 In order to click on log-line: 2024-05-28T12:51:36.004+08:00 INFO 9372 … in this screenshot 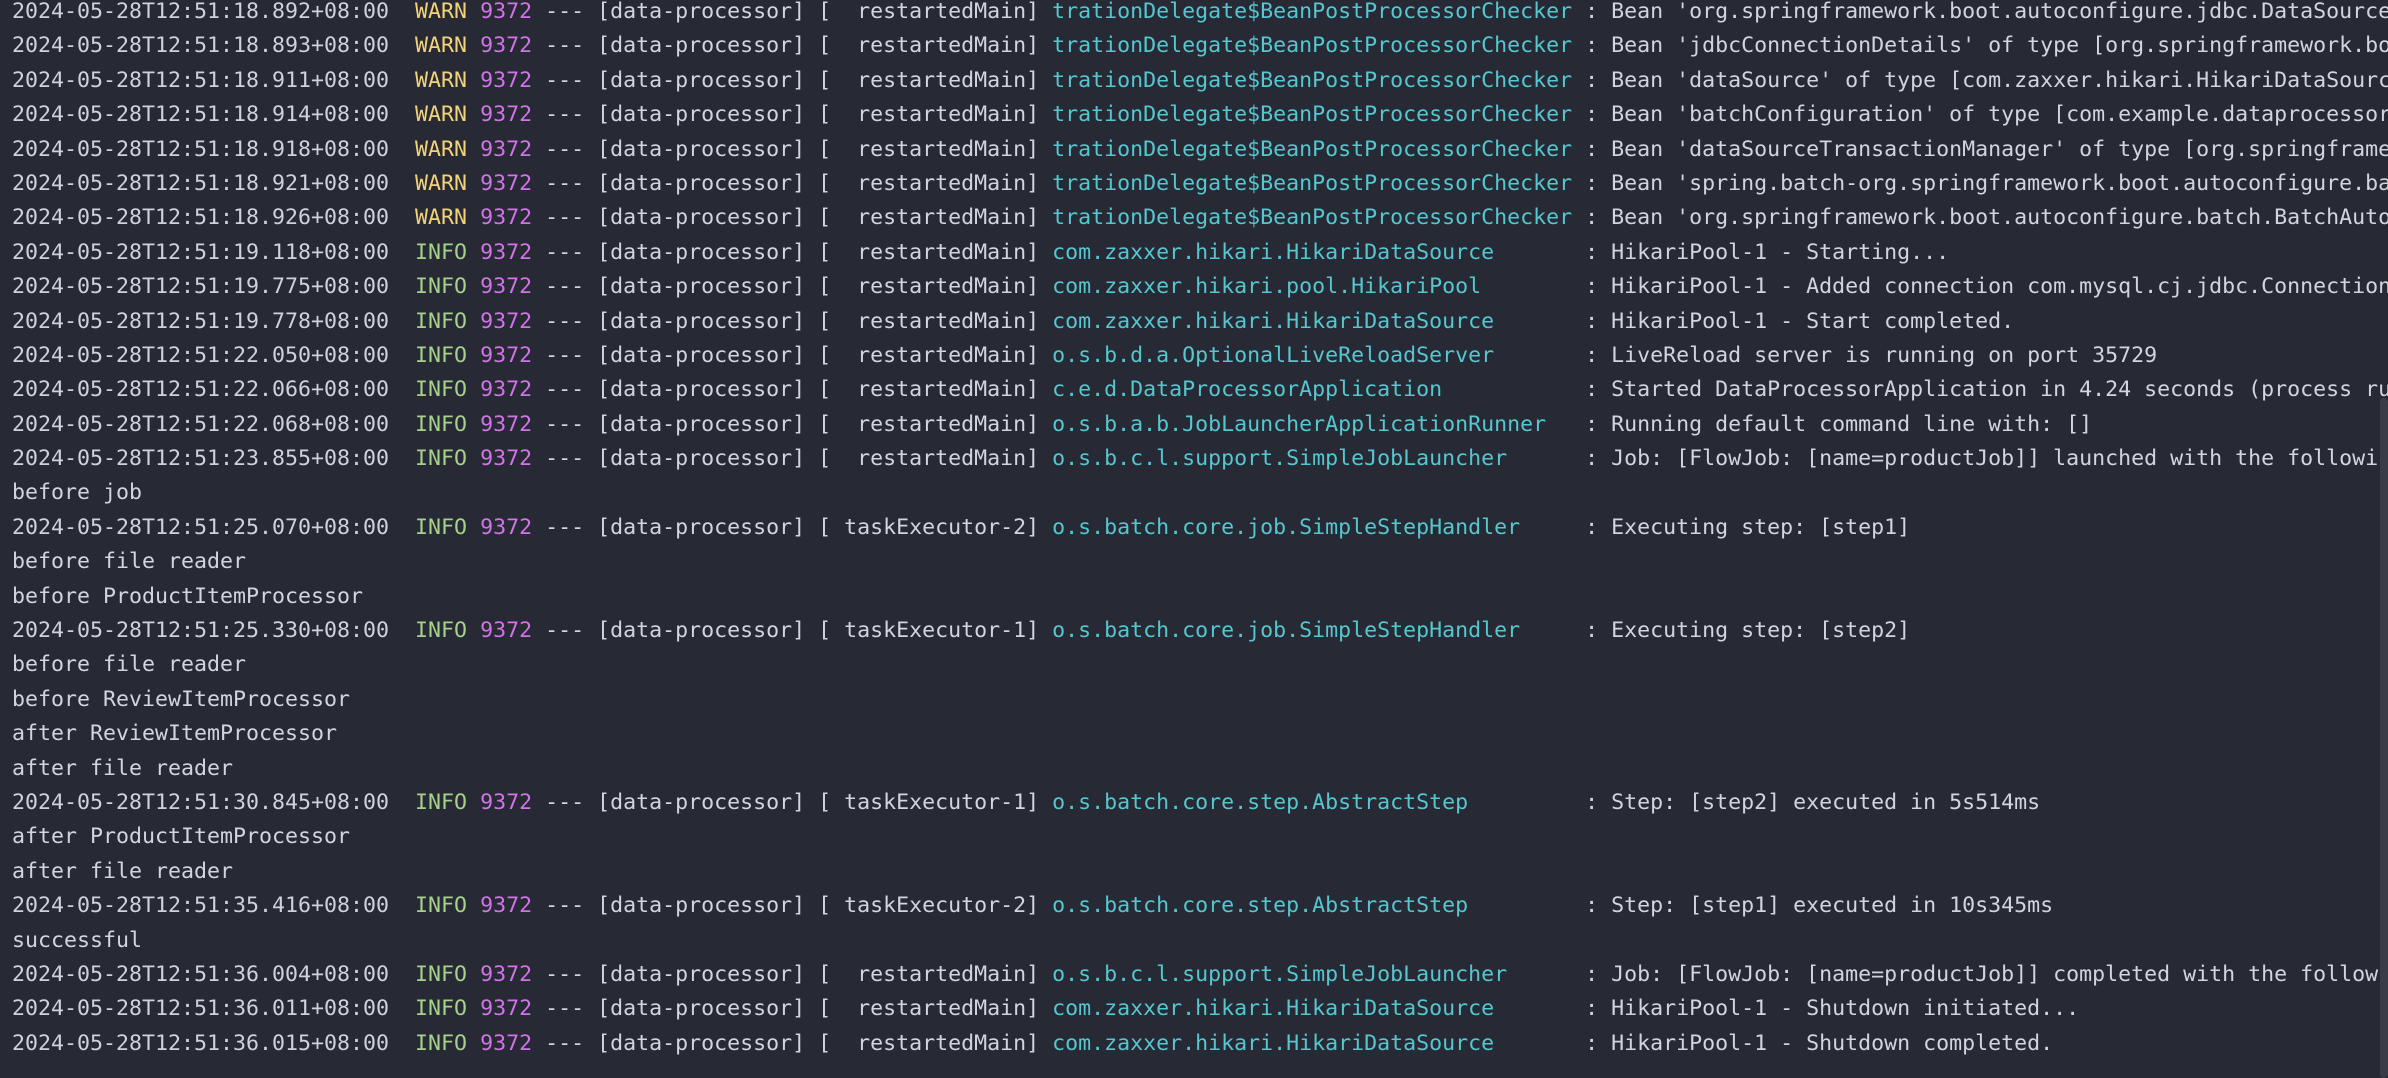, I will do `click(1200, 975)`.